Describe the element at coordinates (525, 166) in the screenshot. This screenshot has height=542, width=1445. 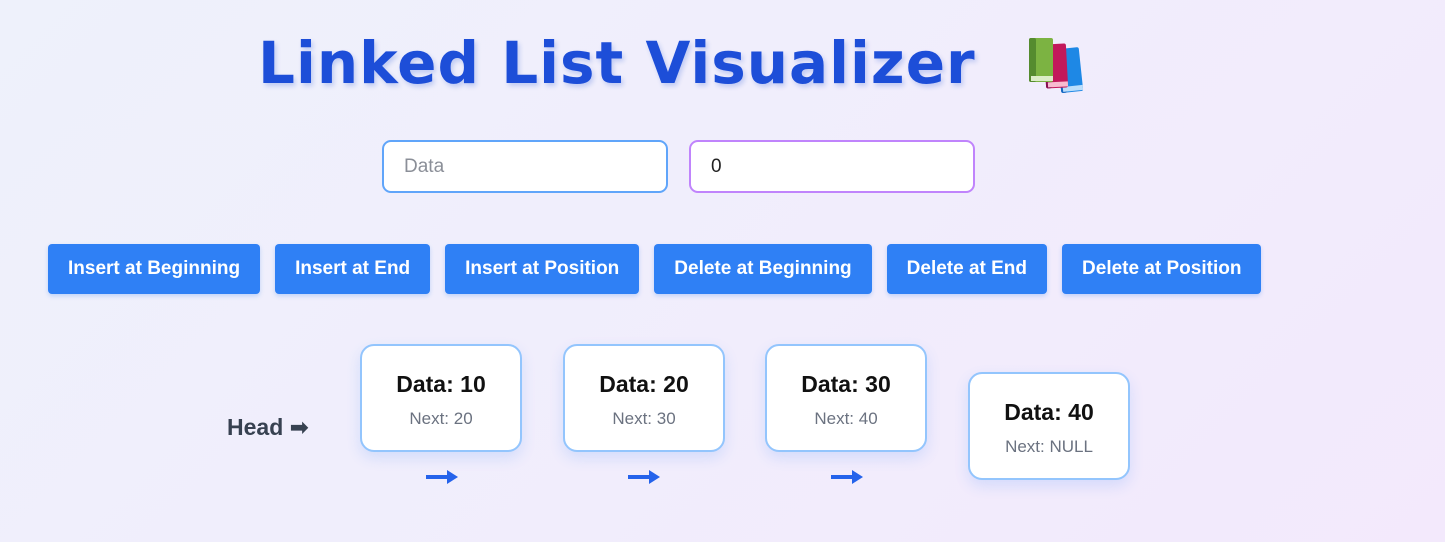
I see `data-input` at that location.